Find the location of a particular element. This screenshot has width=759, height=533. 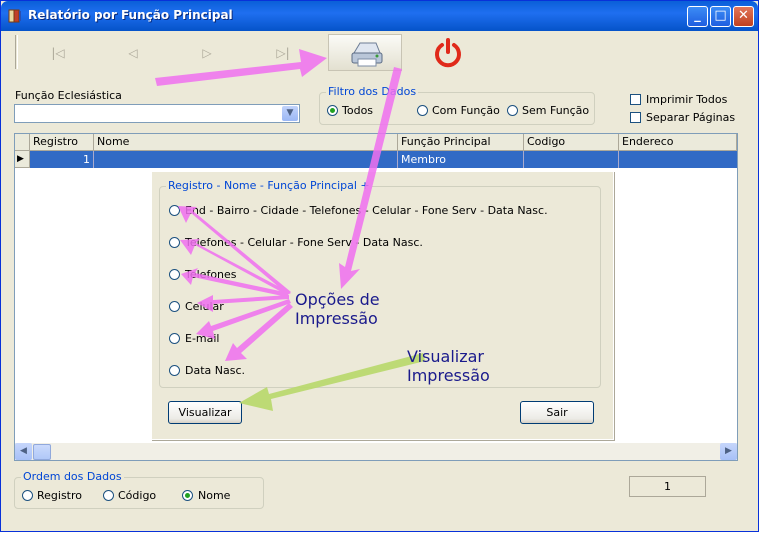

cell-nome is located at coordinates (246, 159).